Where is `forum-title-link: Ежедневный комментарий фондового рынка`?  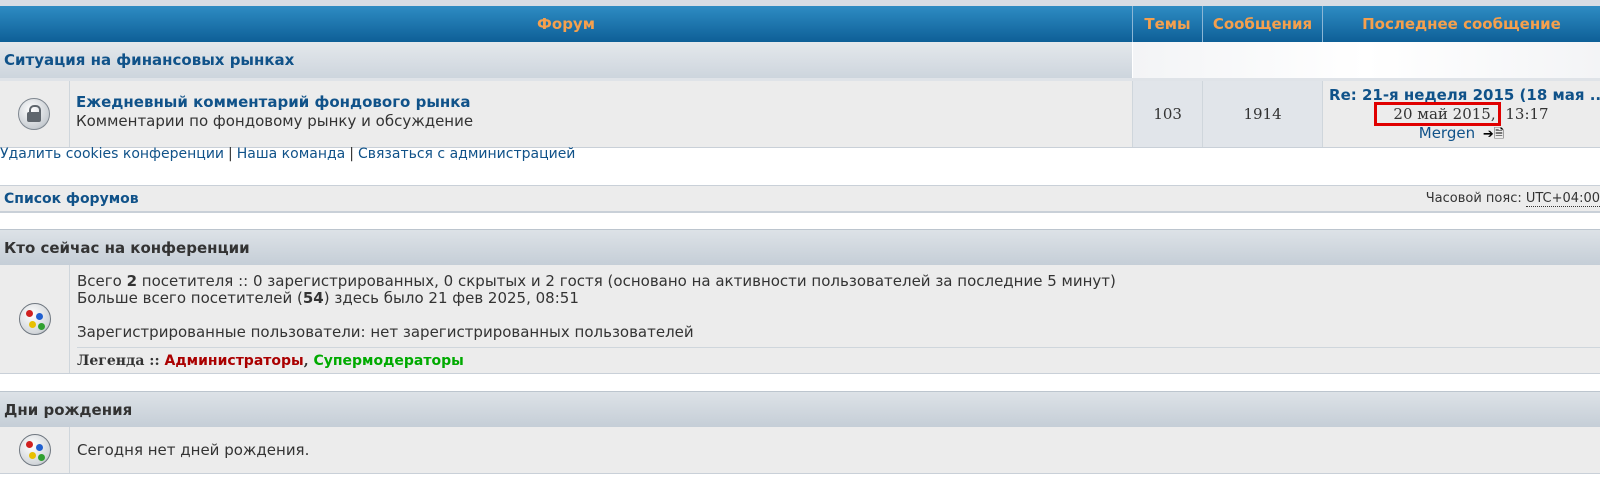 forum-title-link: Ежедневный комментарий фондового рынка is located at coordinates (604, 102).